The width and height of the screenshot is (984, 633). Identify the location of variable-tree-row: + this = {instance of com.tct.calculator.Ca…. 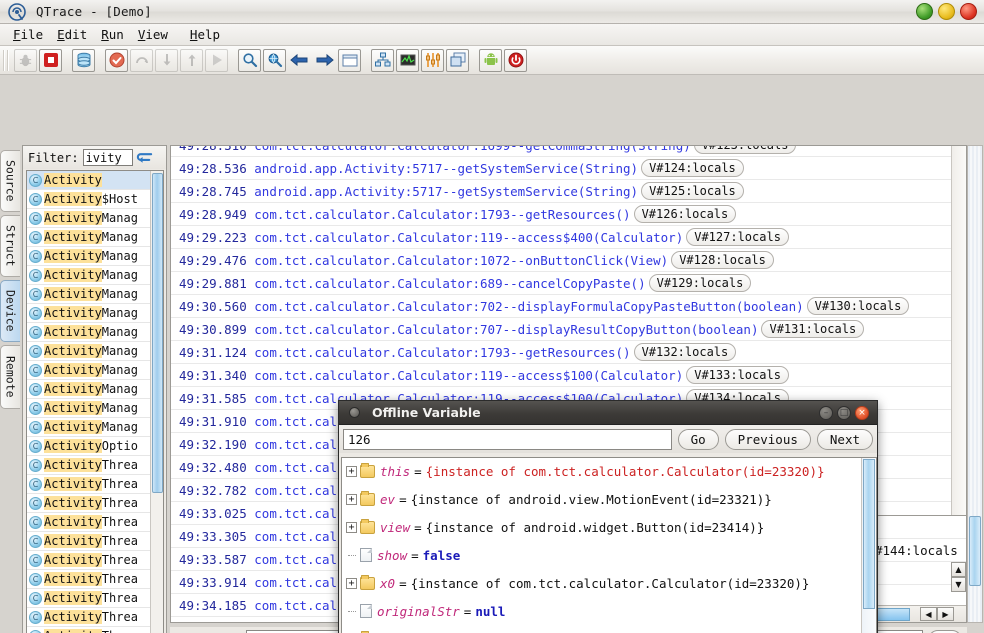
(609, 471).